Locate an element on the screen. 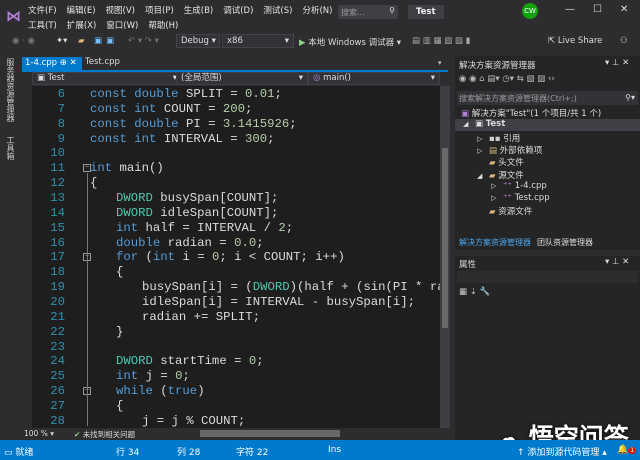 This screenshot has width=640, height=460. code-line: 27 { is located at coordinates (236, 406).